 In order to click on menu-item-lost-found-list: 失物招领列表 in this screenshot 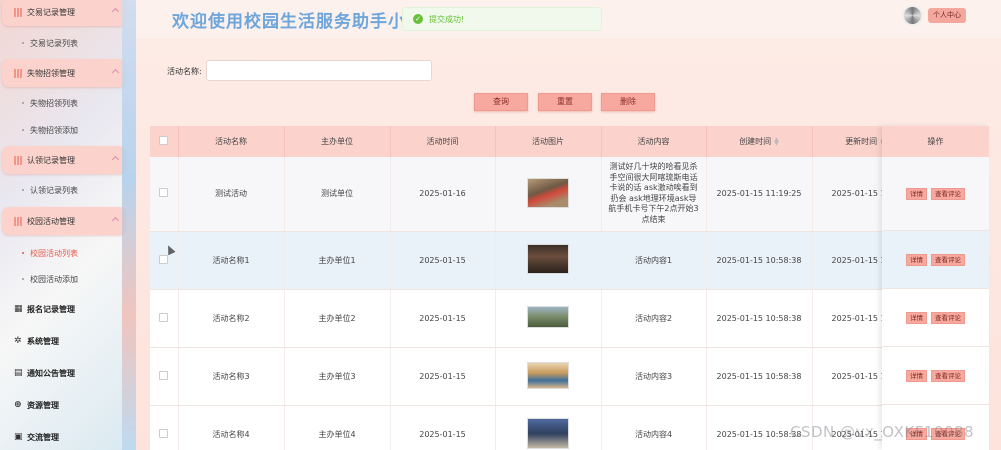, I will do `click(63, 103)`.